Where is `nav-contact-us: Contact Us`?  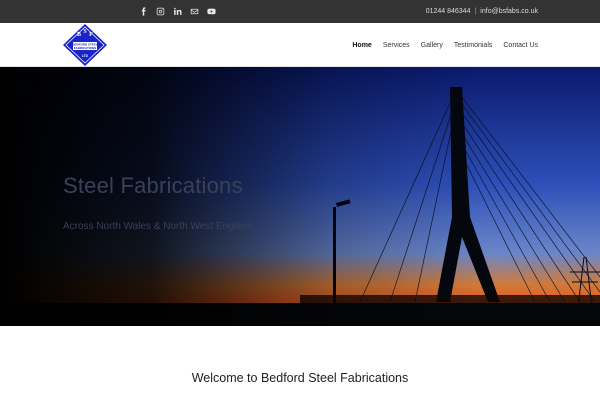 nav-contact-us: Contact Us is located at coordinates (520, 45).